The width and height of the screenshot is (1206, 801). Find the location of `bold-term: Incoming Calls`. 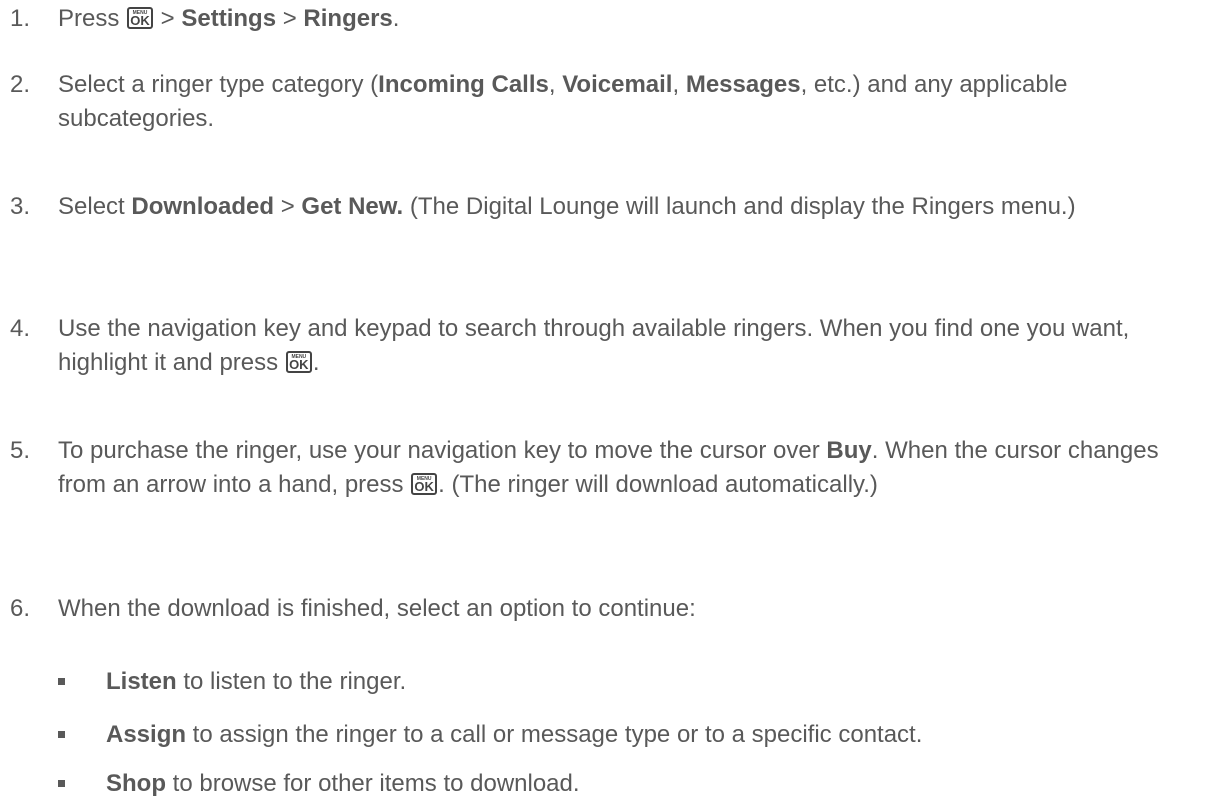

bold-term: Incoming Calls is located at coordinates (463, 84).